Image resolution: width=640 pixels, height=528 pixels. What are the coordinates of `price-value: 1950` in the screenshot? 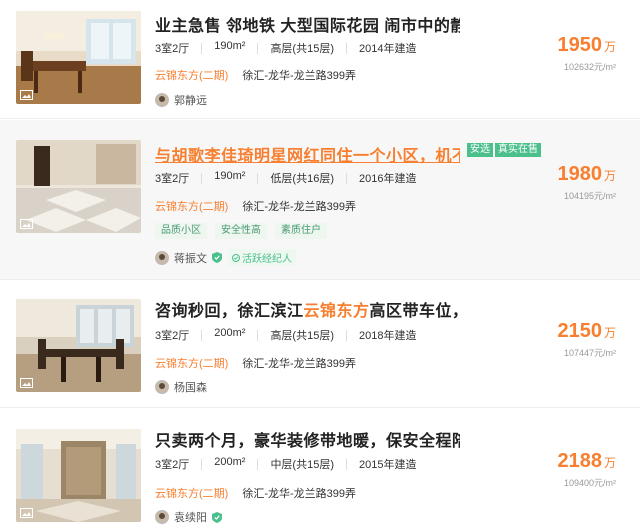 It's located at (579, 45).